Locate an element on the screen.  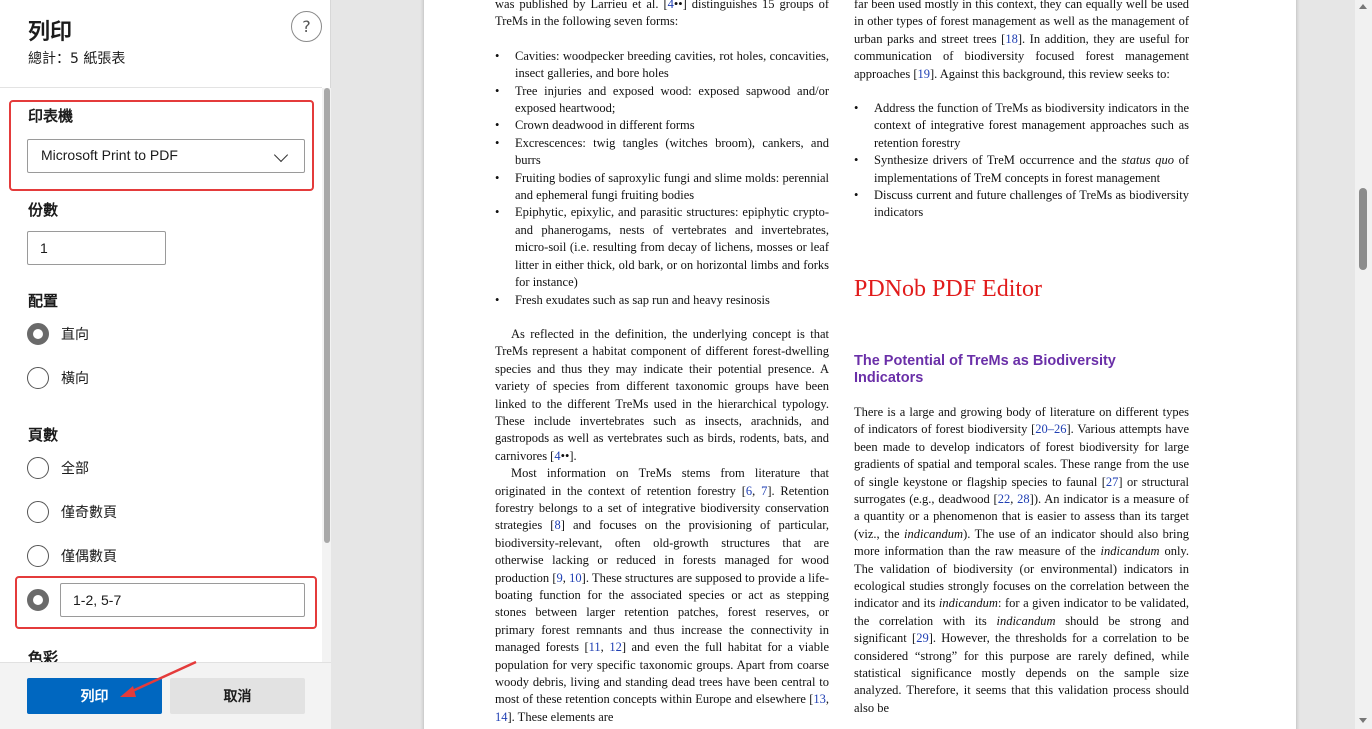
text-run: ••]. is located at coordinates (568, 455).